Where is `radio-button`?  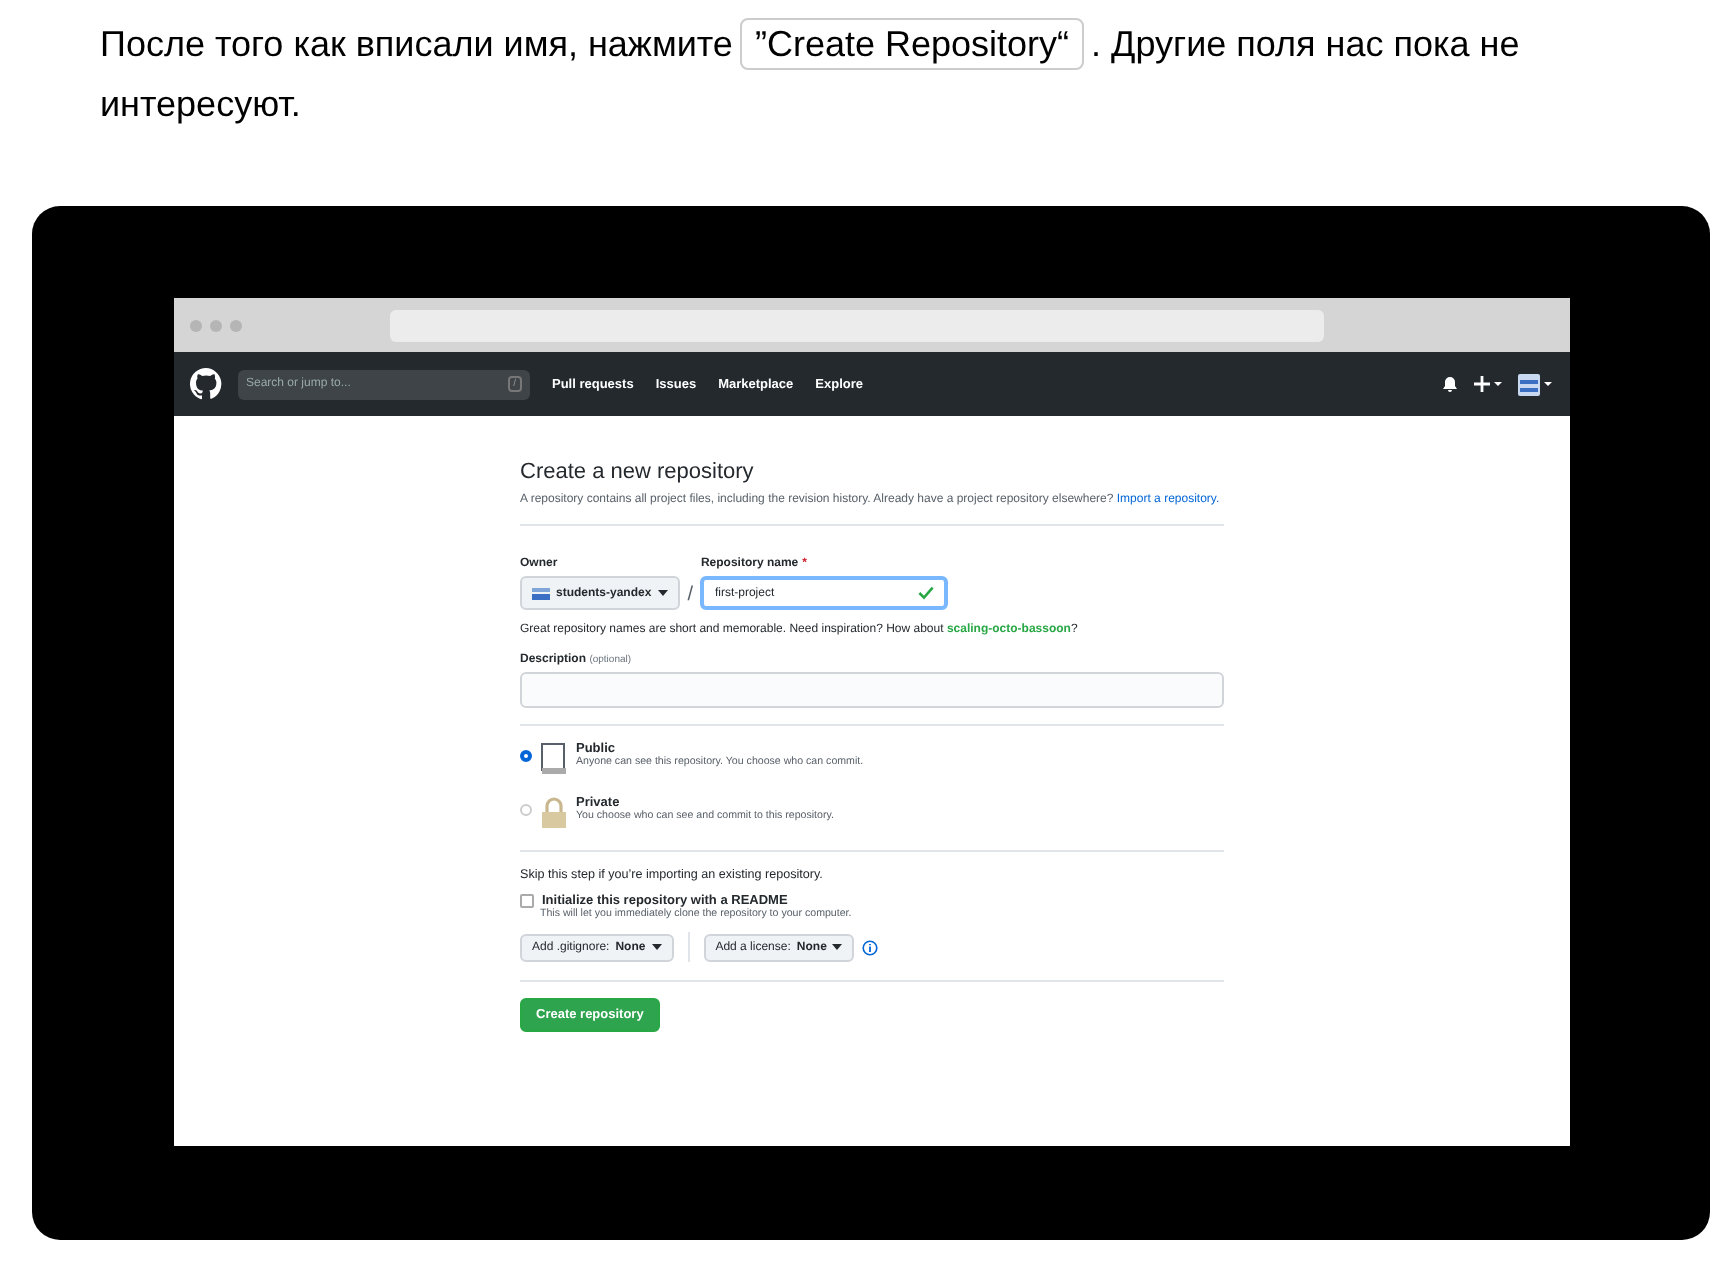
radio-button is located at coordinates (526, 756).